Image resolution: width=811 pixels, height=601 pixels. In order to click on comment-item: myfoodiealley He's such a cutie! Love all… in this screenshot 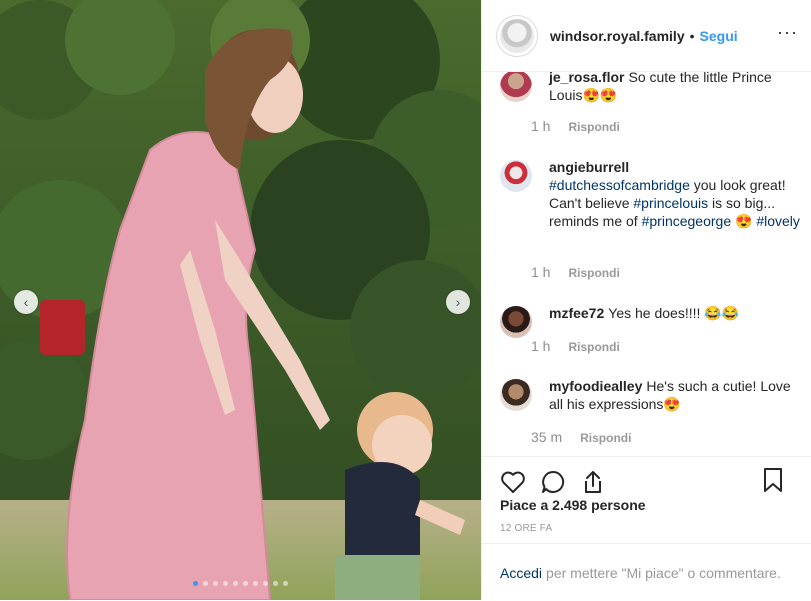, I will do `click(650, 395)`.